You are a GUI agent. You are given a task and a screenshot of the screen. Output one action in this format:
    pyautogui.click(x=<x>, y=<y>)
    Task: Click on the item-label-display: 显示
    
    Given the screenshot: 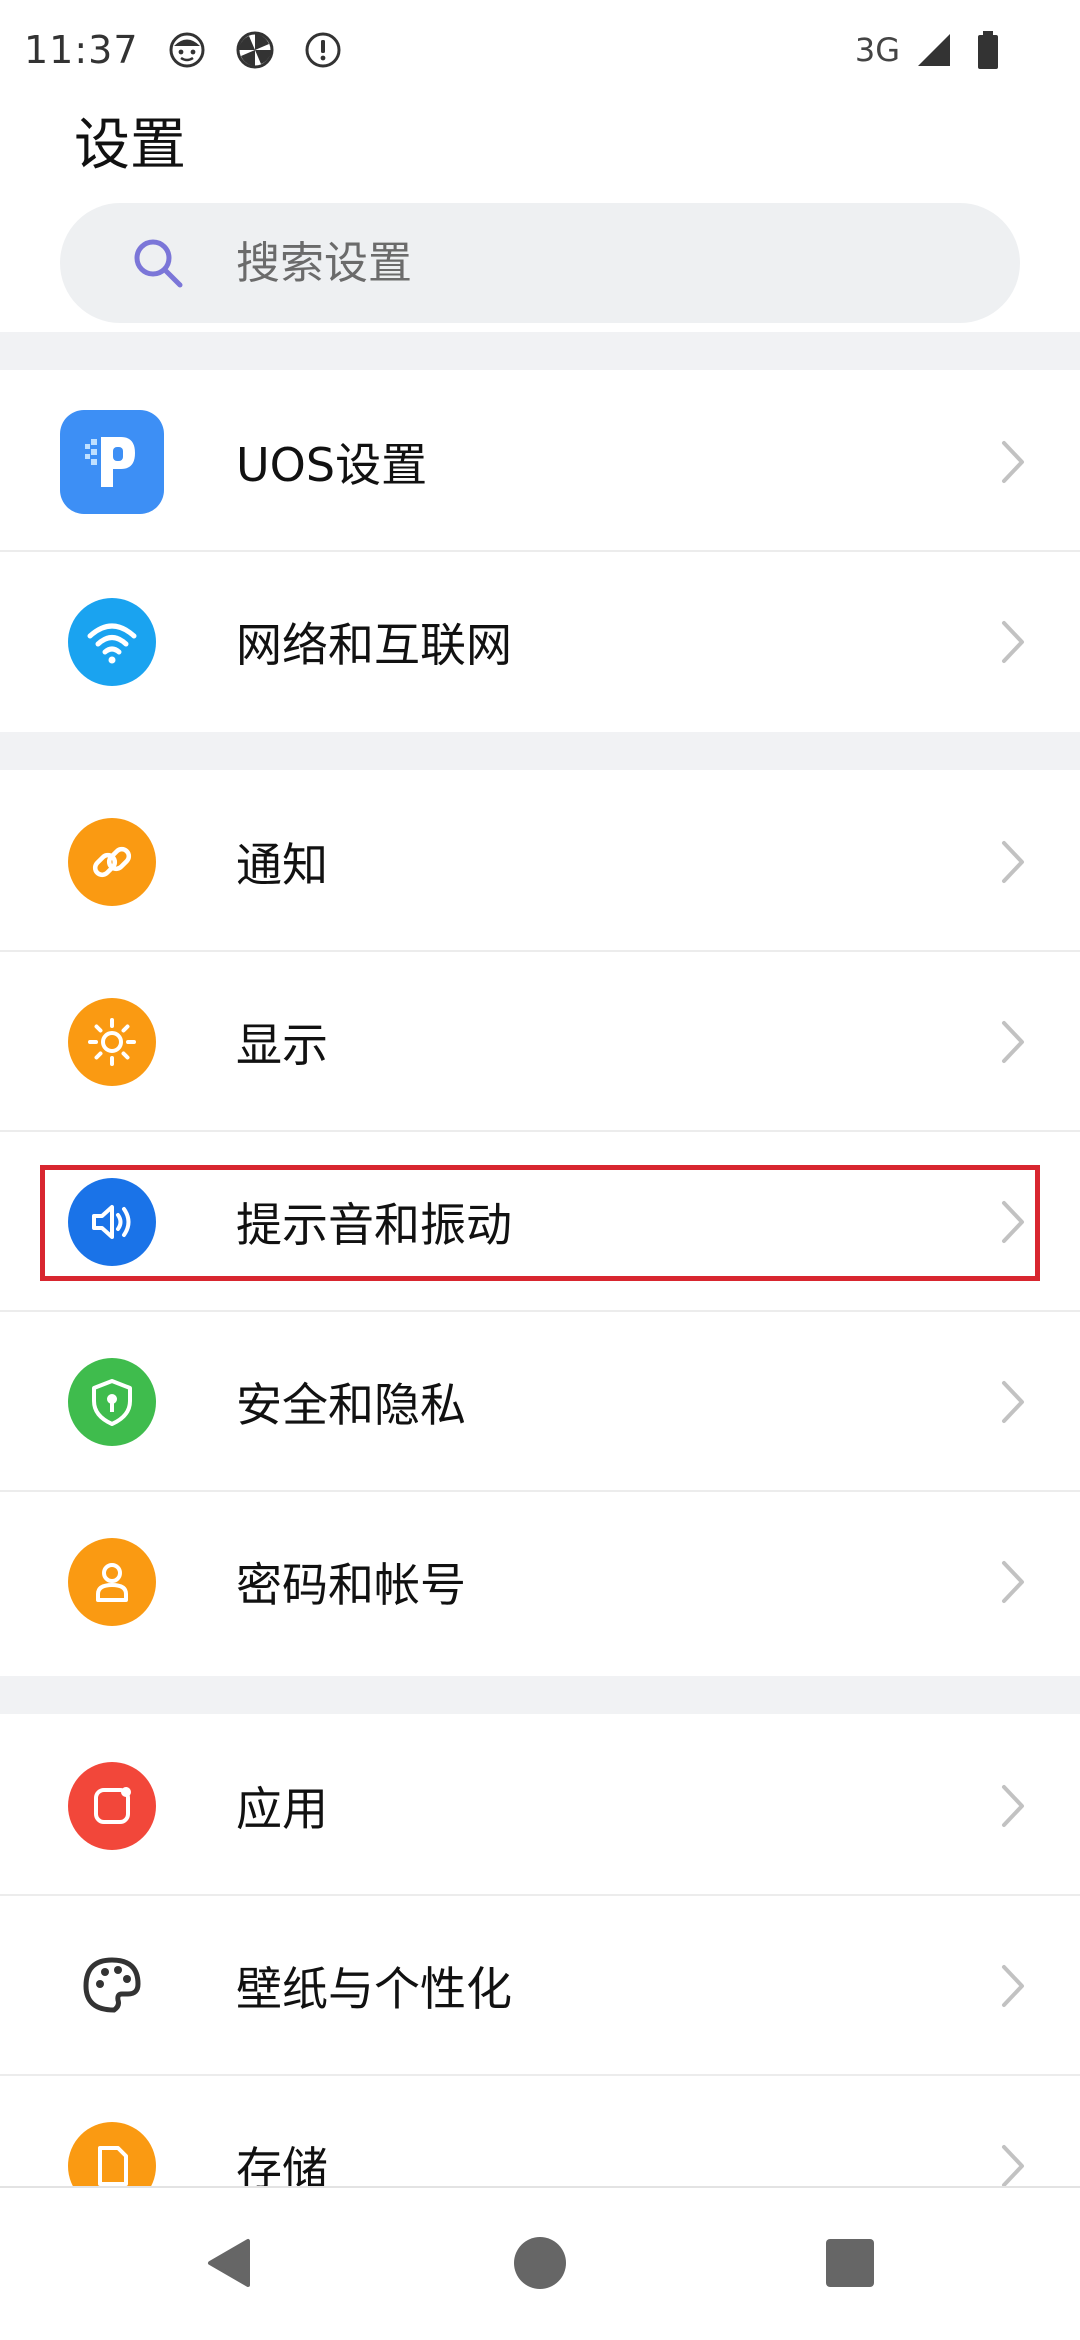 What is the action you would take?
    pyautogui.click(x=282, y=1045)
    